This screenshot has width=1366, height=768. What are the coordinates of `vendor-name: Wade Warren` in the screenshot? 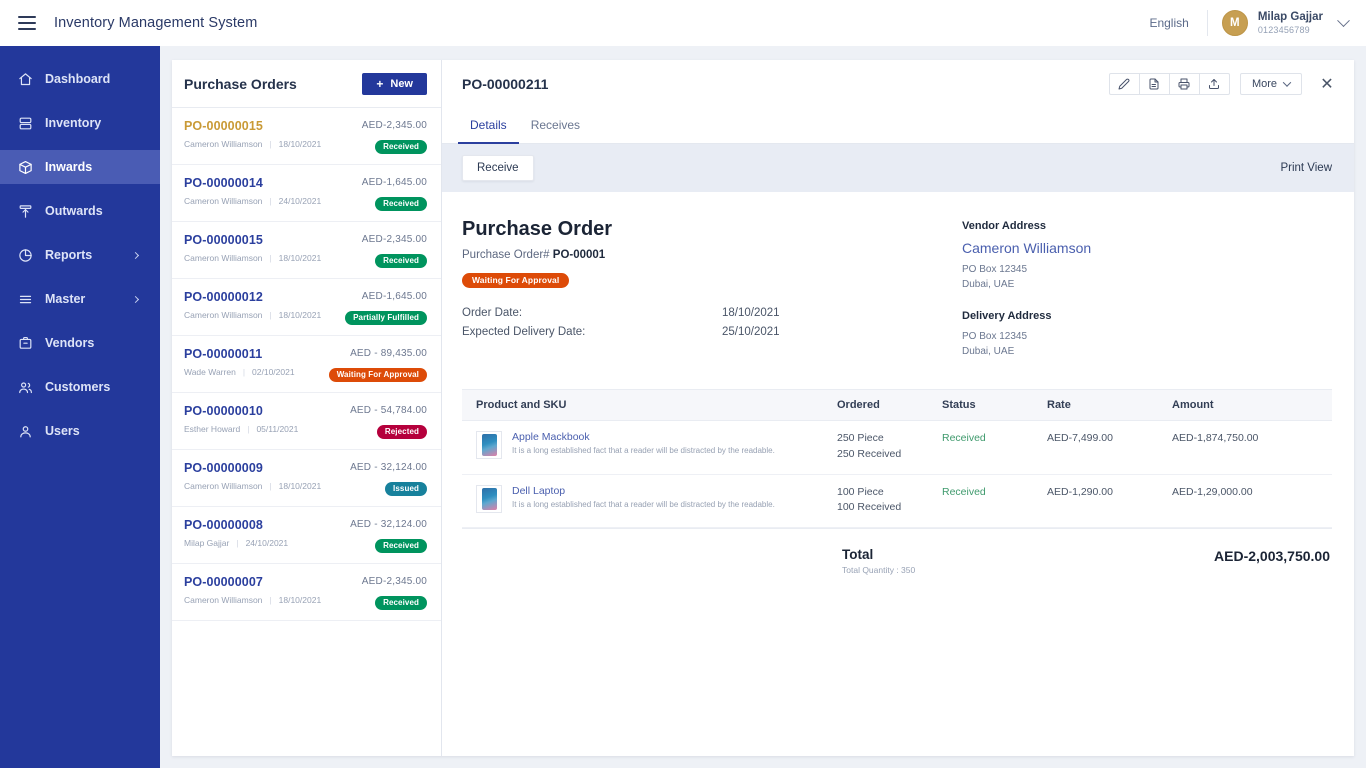 It's located at (210, 372).